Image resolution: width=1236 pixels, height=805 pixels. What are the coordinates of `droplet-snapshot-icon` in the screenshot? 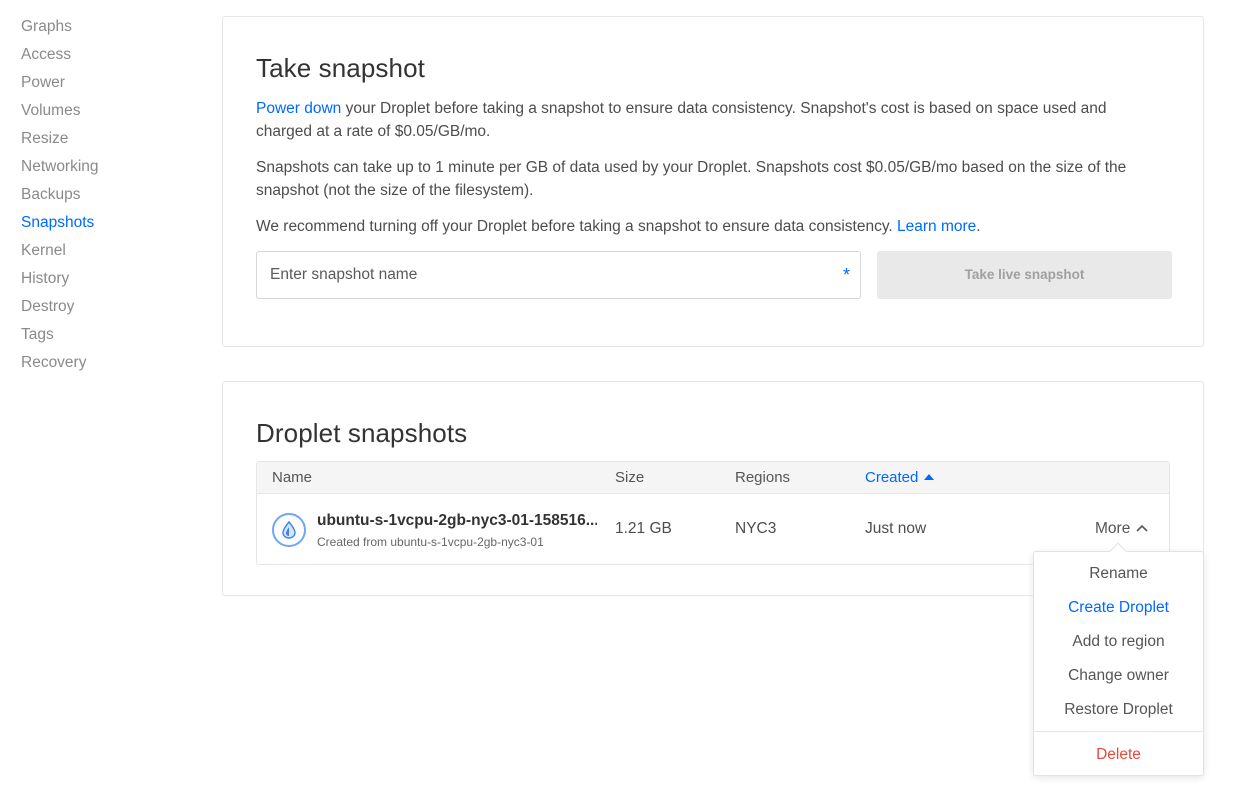 It's located at (289, 530).